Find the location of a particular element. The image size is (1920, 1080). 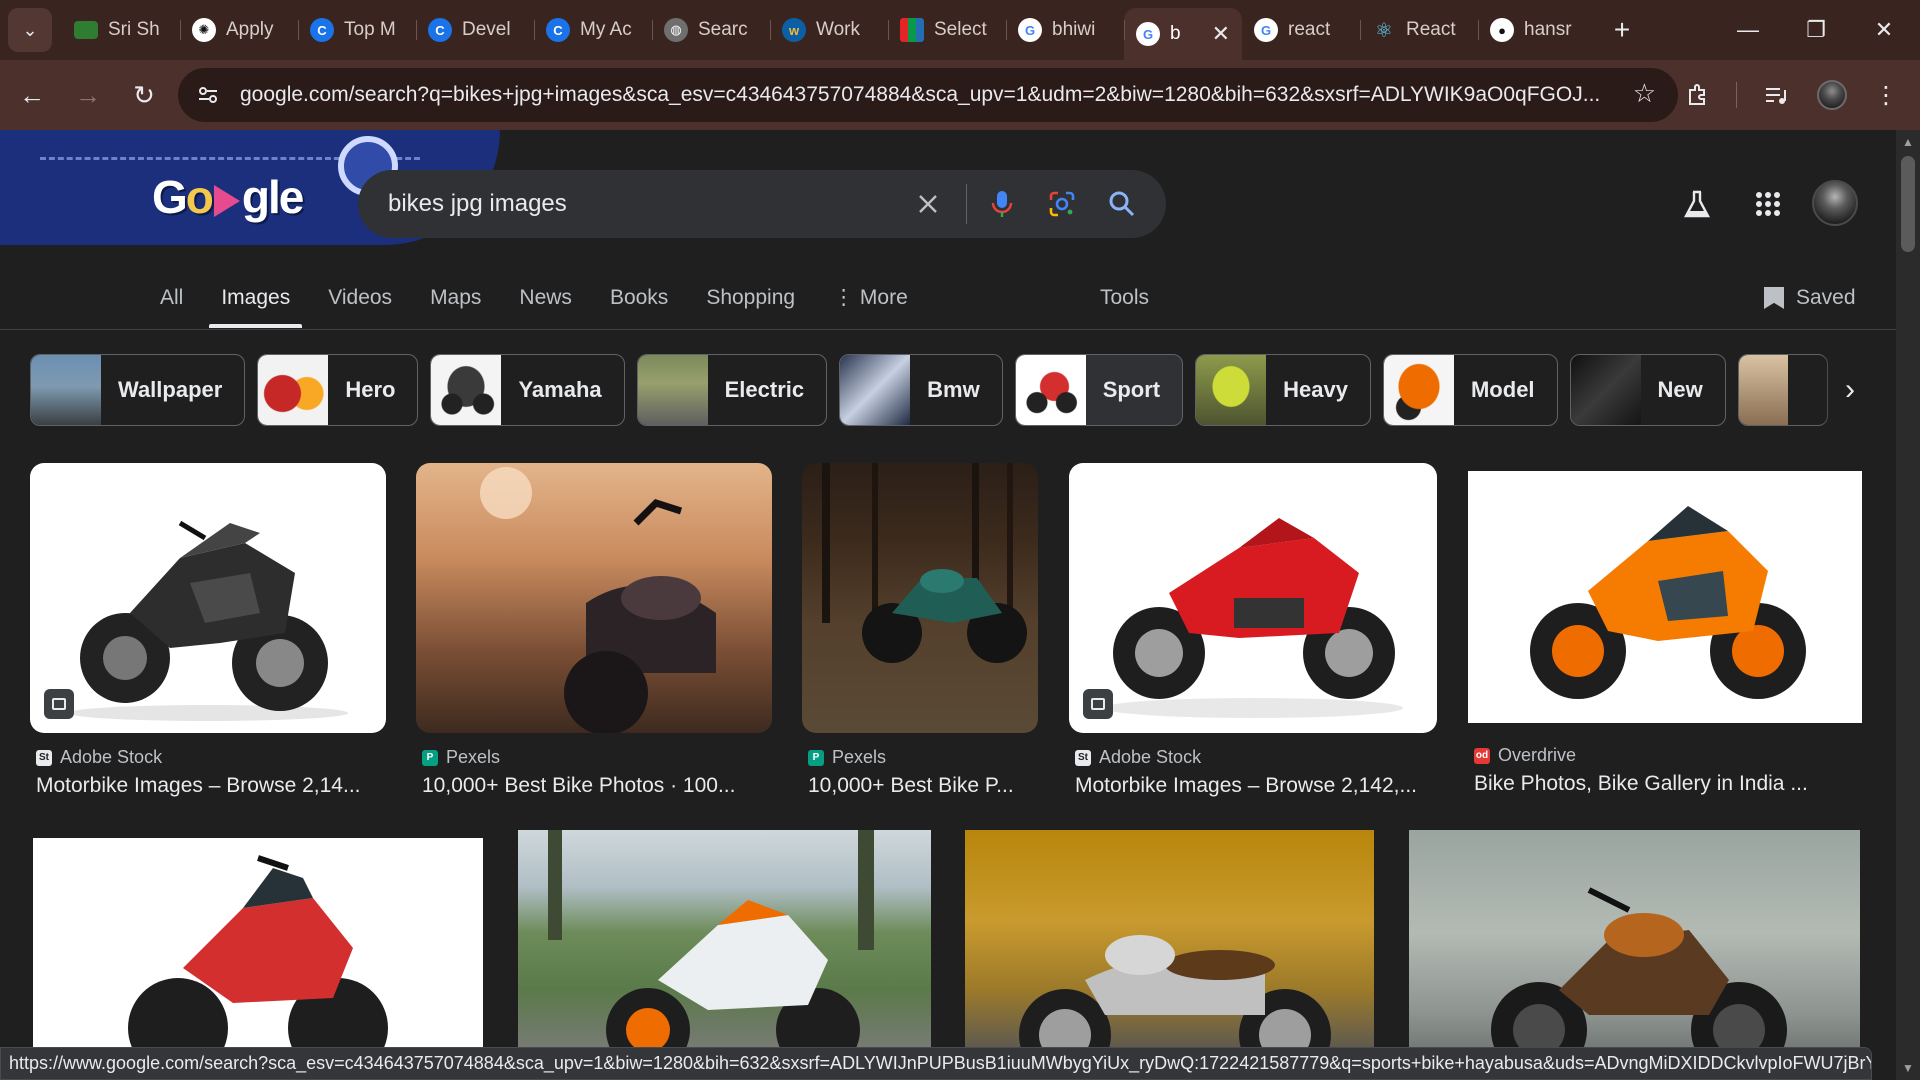

tools-button: Tools is located at coordinates (1124, 298).